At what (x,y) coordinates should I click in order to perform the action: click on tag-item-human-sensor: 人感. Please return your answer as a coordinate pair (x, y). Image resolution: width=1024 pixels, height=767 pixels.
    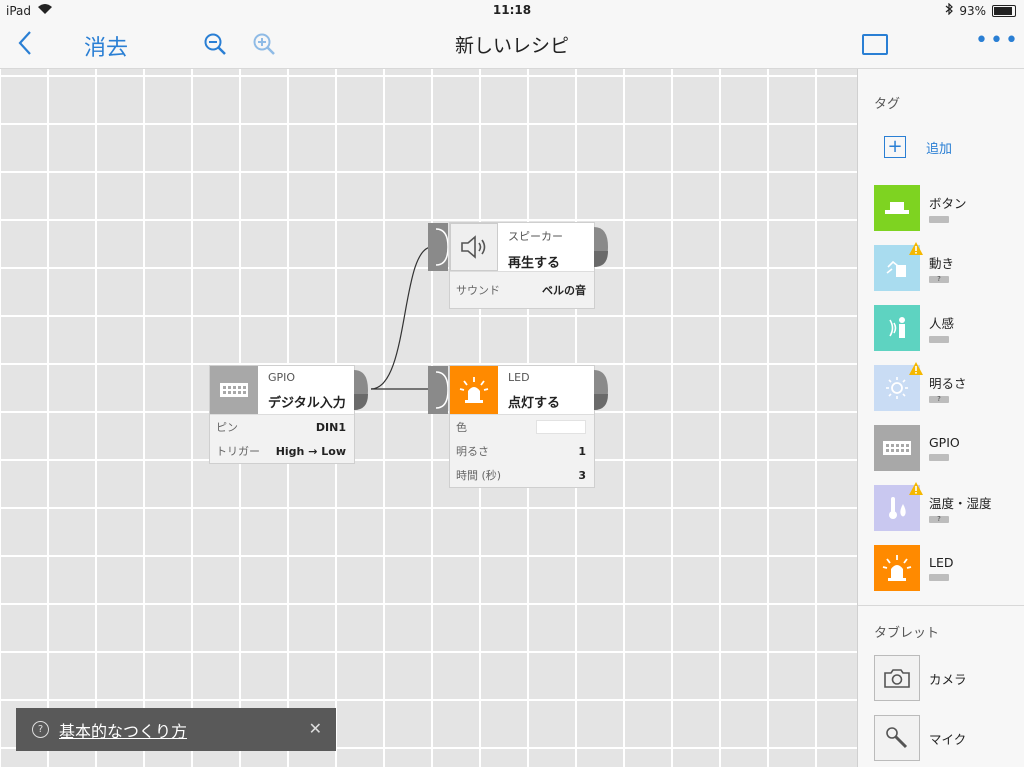
    Looking at the image, I should click on (949, 328).